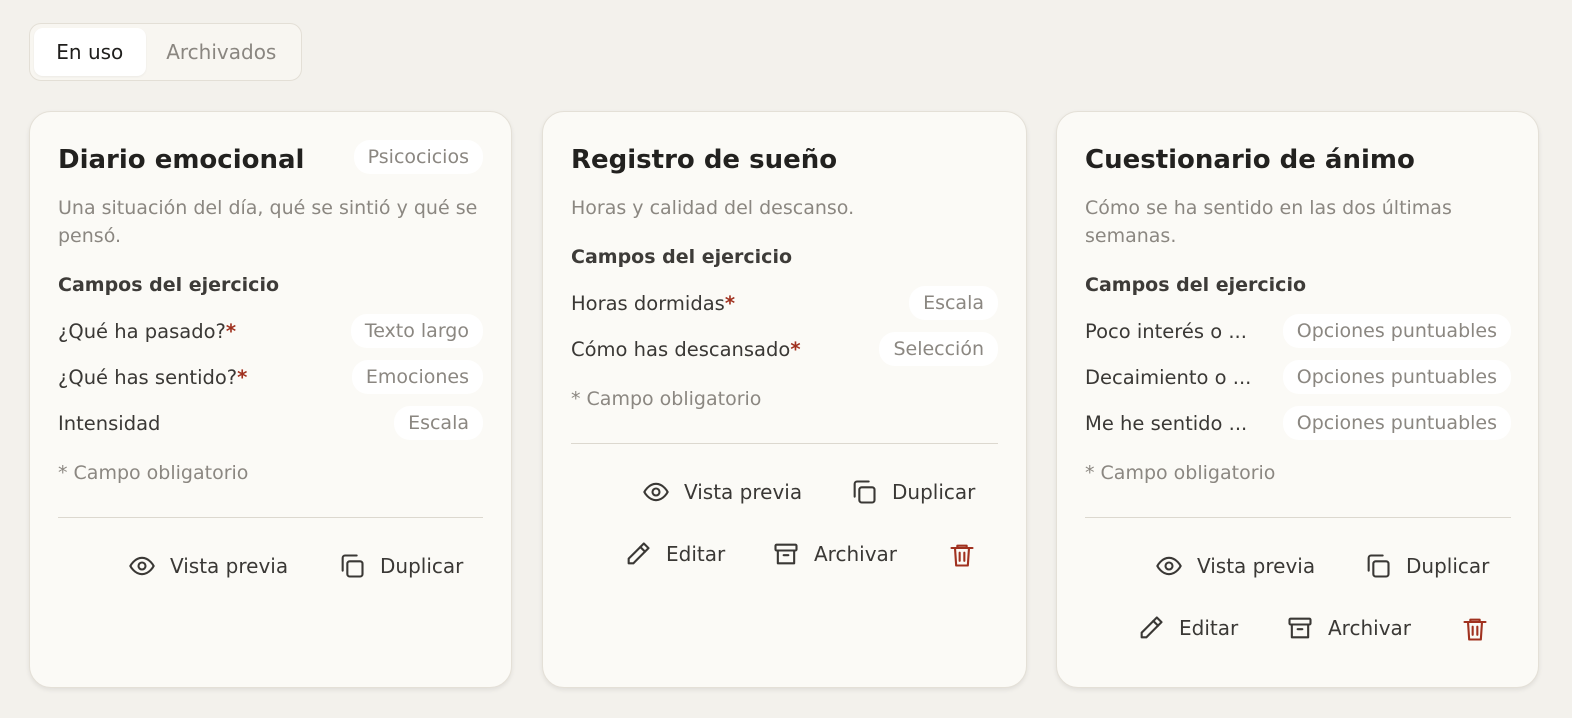  What do you see at coordinates (416, 331) in the screenshot?
I see `field-type-badge: Texto largo` at bounding box center [416, 331].